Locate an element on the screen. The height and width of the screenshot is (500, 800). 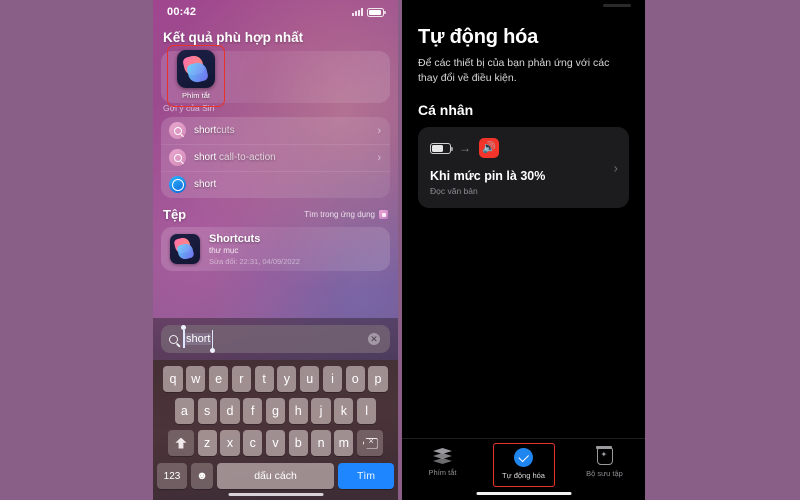
search-input-value: short is located at coordinates (198, 339).